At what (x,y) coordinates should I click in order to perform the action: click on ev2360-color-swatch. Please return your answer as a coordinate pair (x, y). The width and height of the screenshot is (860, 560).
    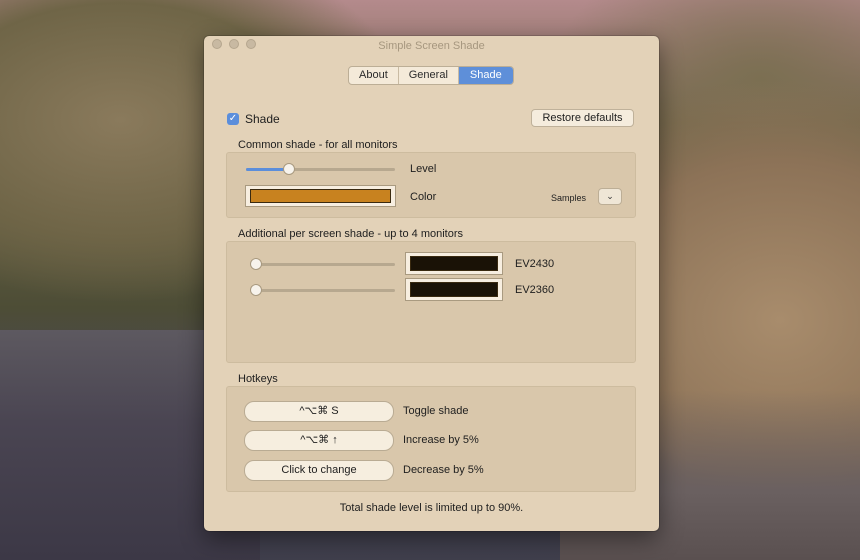
    Looking at the image, I should click on (454, 289).